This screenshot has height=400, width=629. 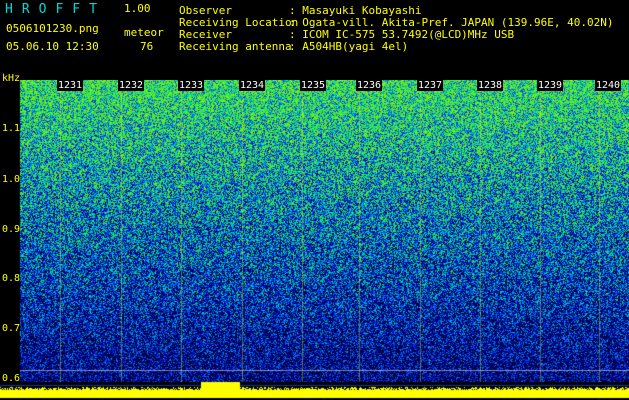 I want to click on info-value-receiver: : ICOM IC-575 53.7492(@LCD)MHz USB, so click(x=402, y=34).